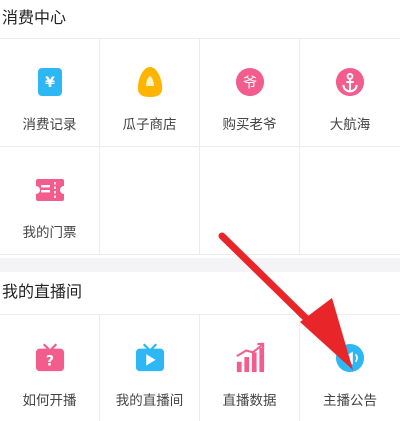 This screenshot has height=421, width=400. I want to click on great-voyage-button: 大航海, so click(350, 93).